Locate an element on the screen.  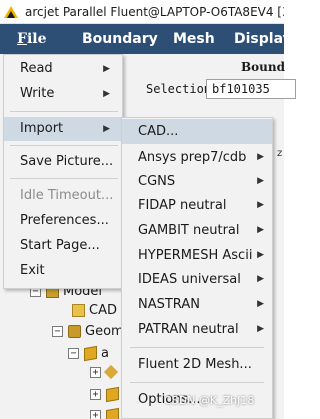
cad-icon is located at coordinates (78, 310).